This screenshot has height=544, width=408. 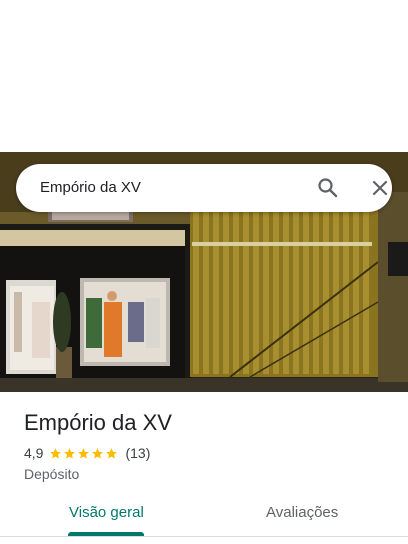 What do you see at coordinates (204, 188) in the screenshot?
I see `search-bar: Empório da XV` at bounding box center [204, 188].